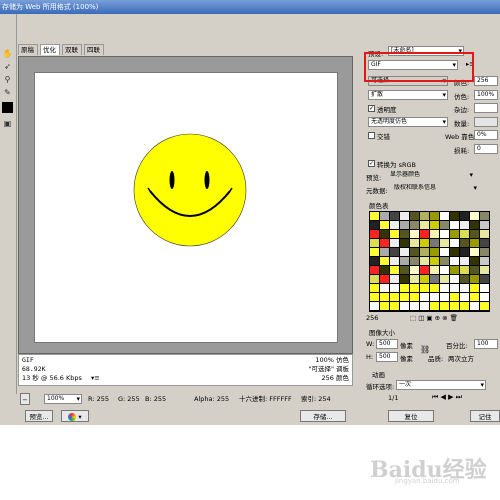 The height and width of the screenshot is (500, 500). I want to click on eyedropper-icon: ✎, so click(7, 92).